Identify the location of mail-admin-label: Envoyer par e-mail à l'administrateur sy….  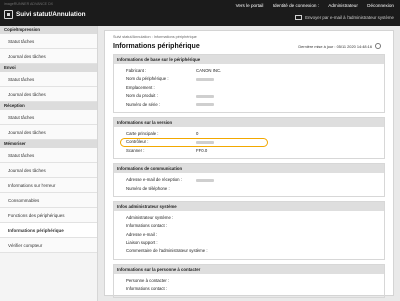
(349, 17).